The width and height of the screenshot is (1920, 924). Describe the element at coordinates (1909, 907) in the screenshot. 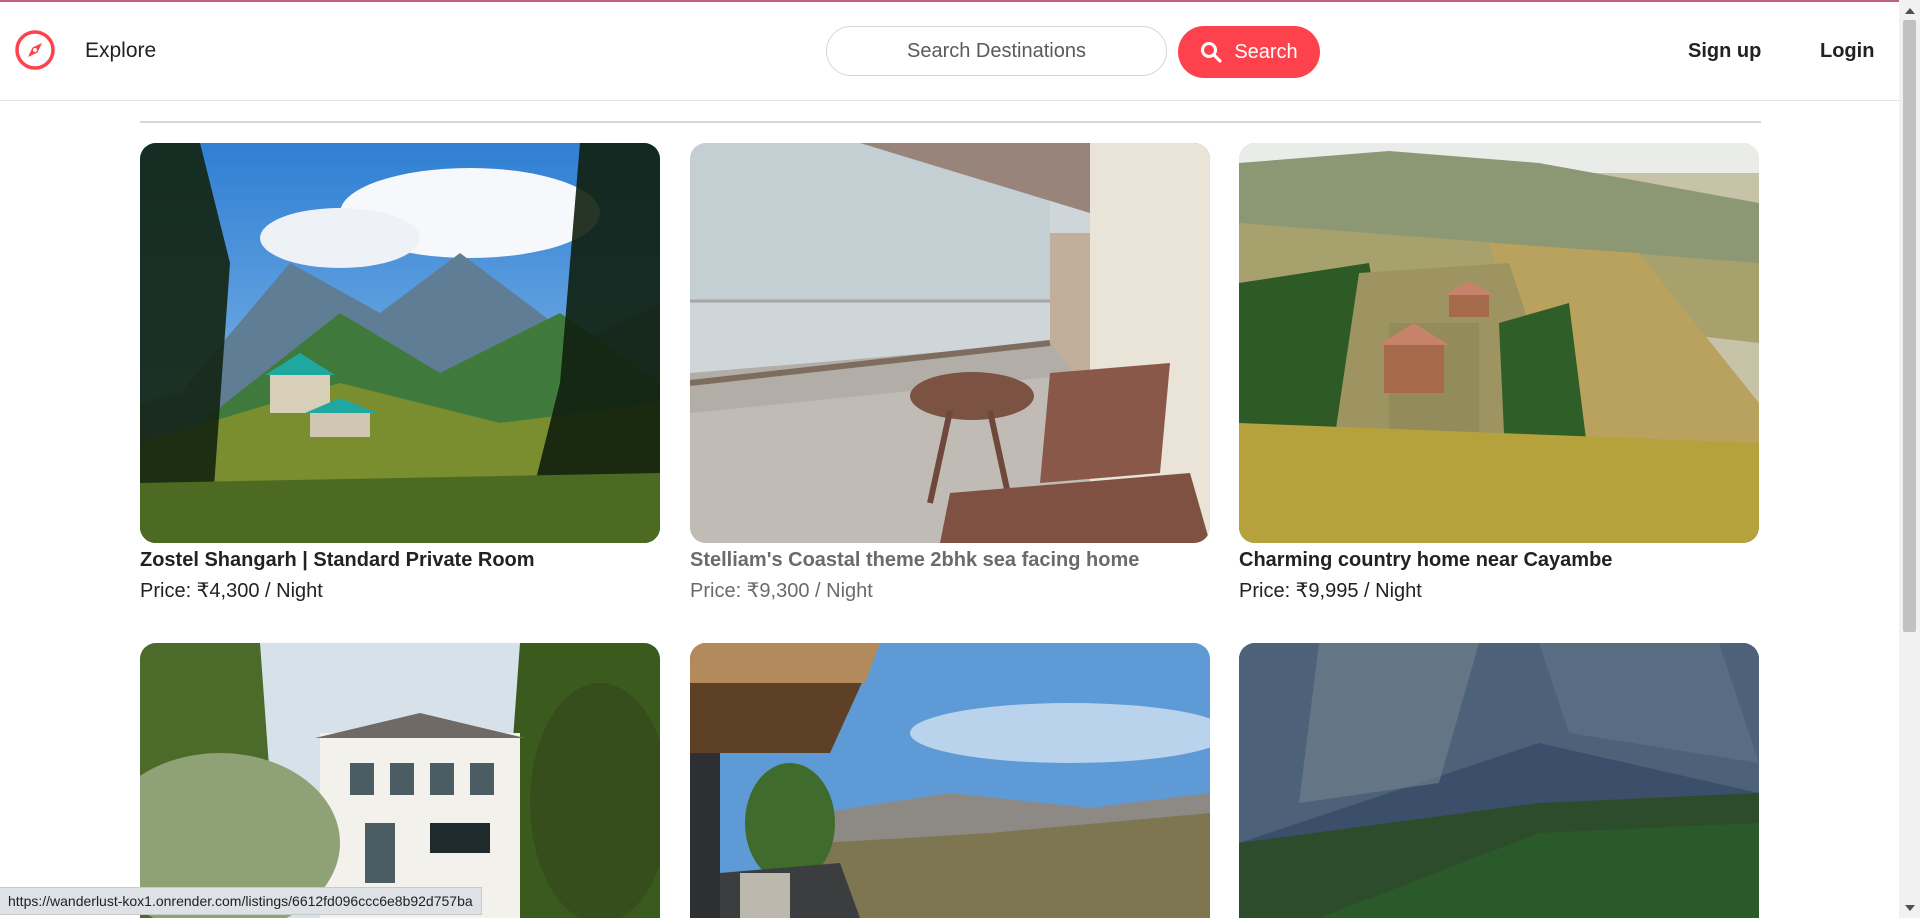

I see `scroll-down-arrow-icon` at that location.